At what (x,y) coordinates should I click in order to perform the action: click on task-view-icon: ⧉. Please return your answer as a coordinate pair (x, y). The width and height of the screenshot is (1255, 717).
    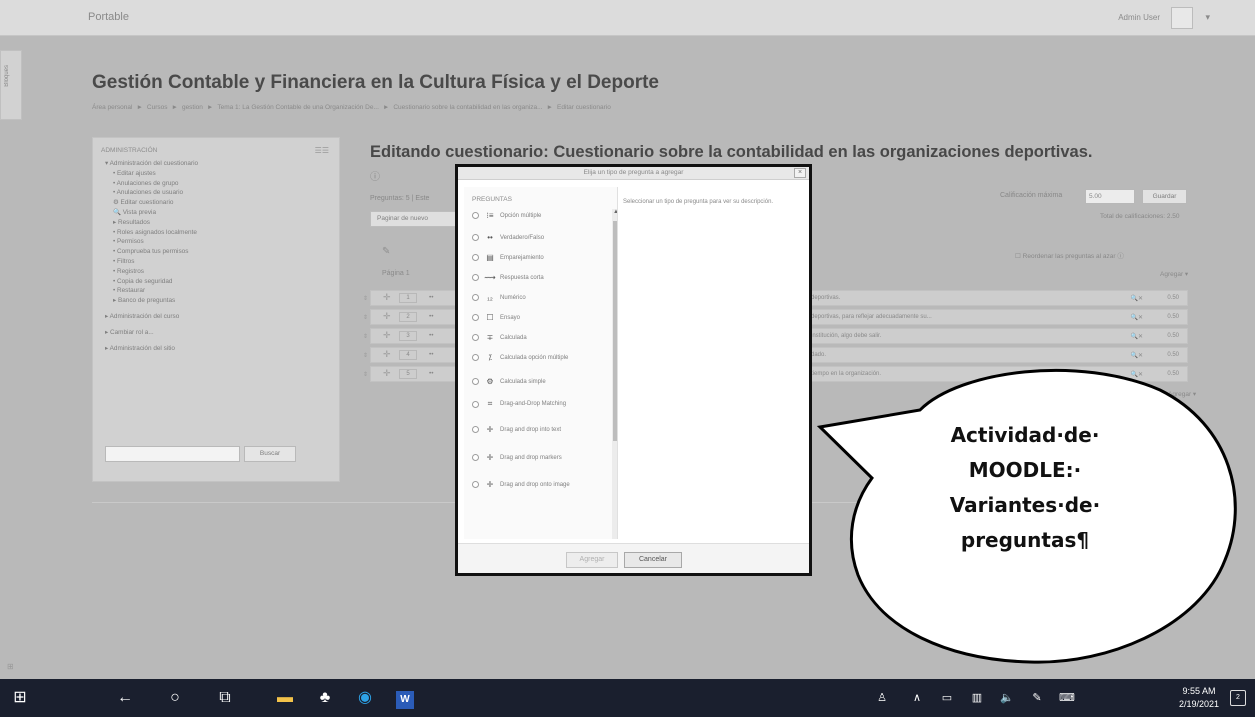
    Looking at the image, I should click on (225, 698).